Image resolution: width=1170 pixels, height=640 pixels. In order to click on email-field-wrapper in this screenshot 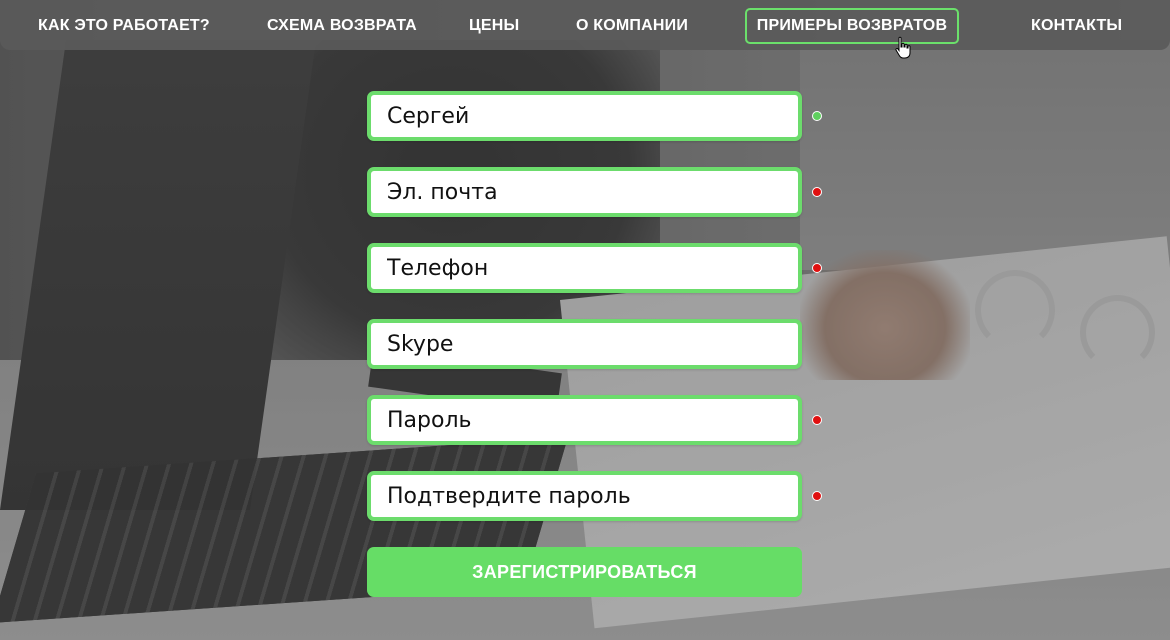, I will do `click(584, 192)`.